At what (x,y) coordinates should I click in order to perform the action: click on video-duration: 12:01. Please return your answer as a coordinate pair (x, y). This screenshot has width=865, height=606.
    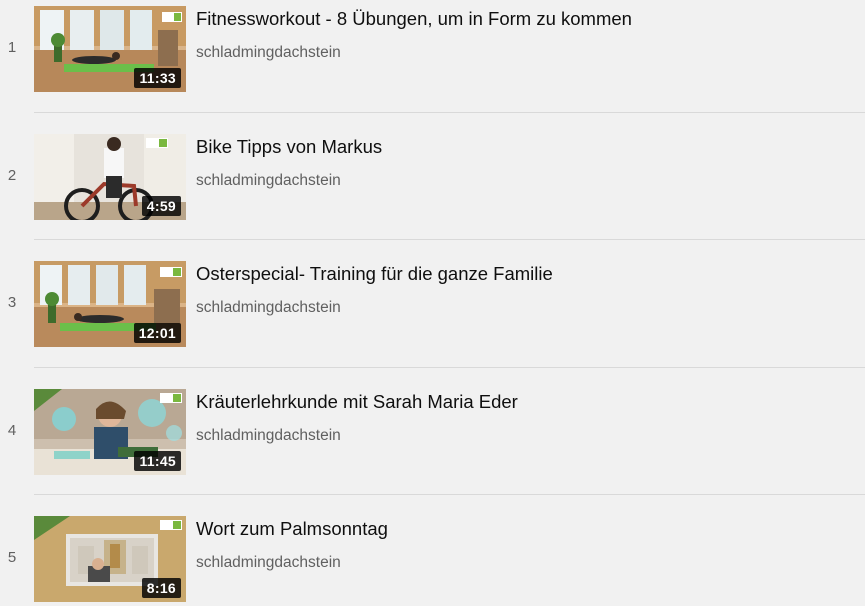
    Looking at the image, I should click on (157, 333).